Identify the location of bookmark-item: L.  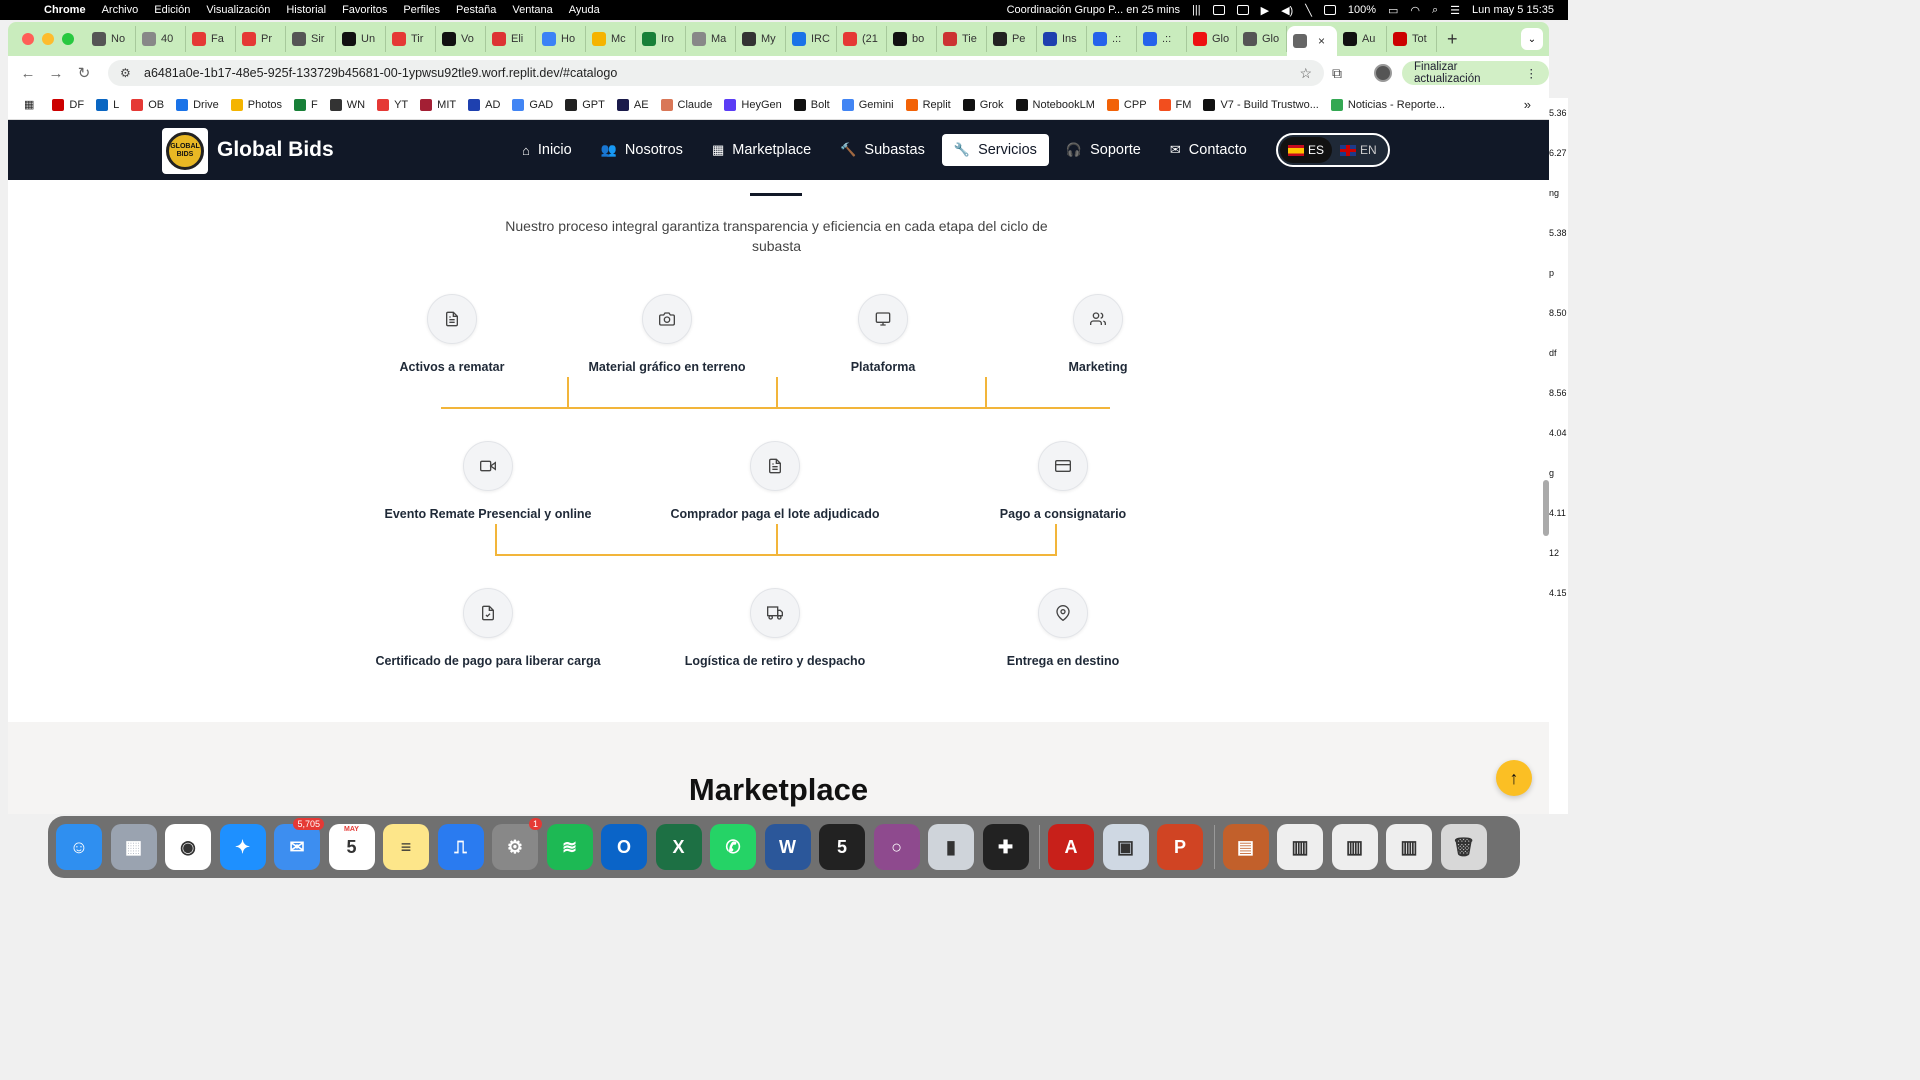
(107, 104).